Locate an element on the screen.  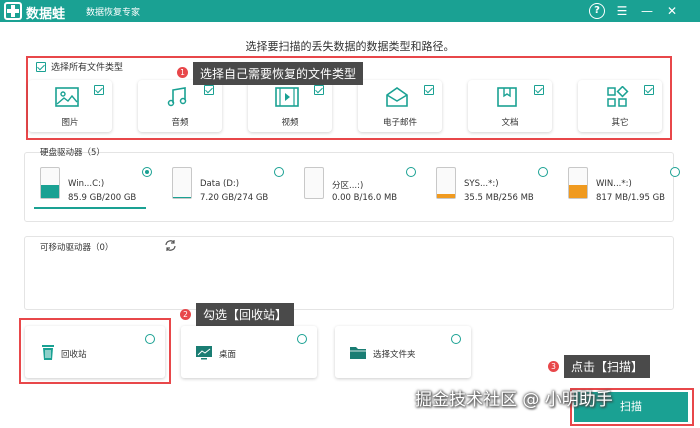
drive-item: 分区...:) 0.00 B/16.0 MB is located at coordinates (357, 186).